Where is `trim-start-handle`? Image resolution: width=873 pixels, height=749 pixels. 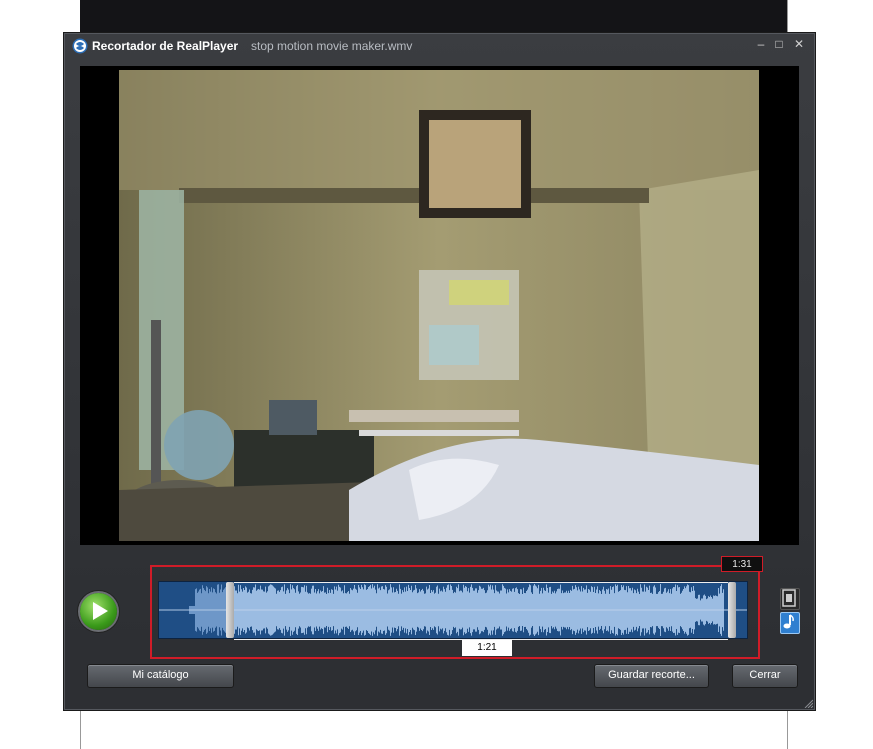 trim-start-handle is located at coordinates (229, 610).